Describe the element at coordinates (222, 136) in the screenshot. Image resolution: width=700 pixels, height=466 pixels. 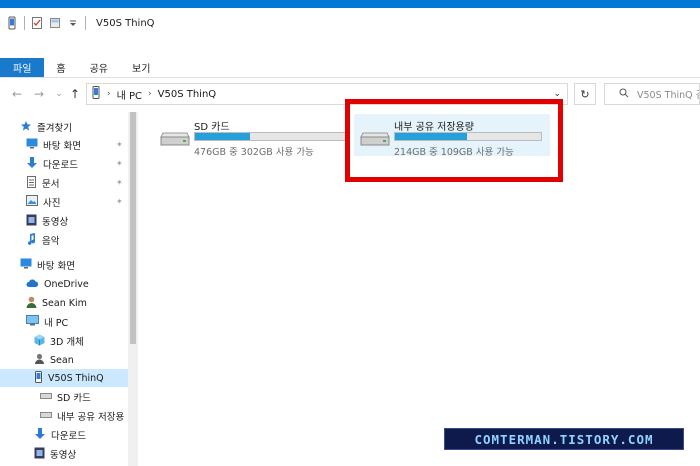
I see `drive-usage-fill` at that location.